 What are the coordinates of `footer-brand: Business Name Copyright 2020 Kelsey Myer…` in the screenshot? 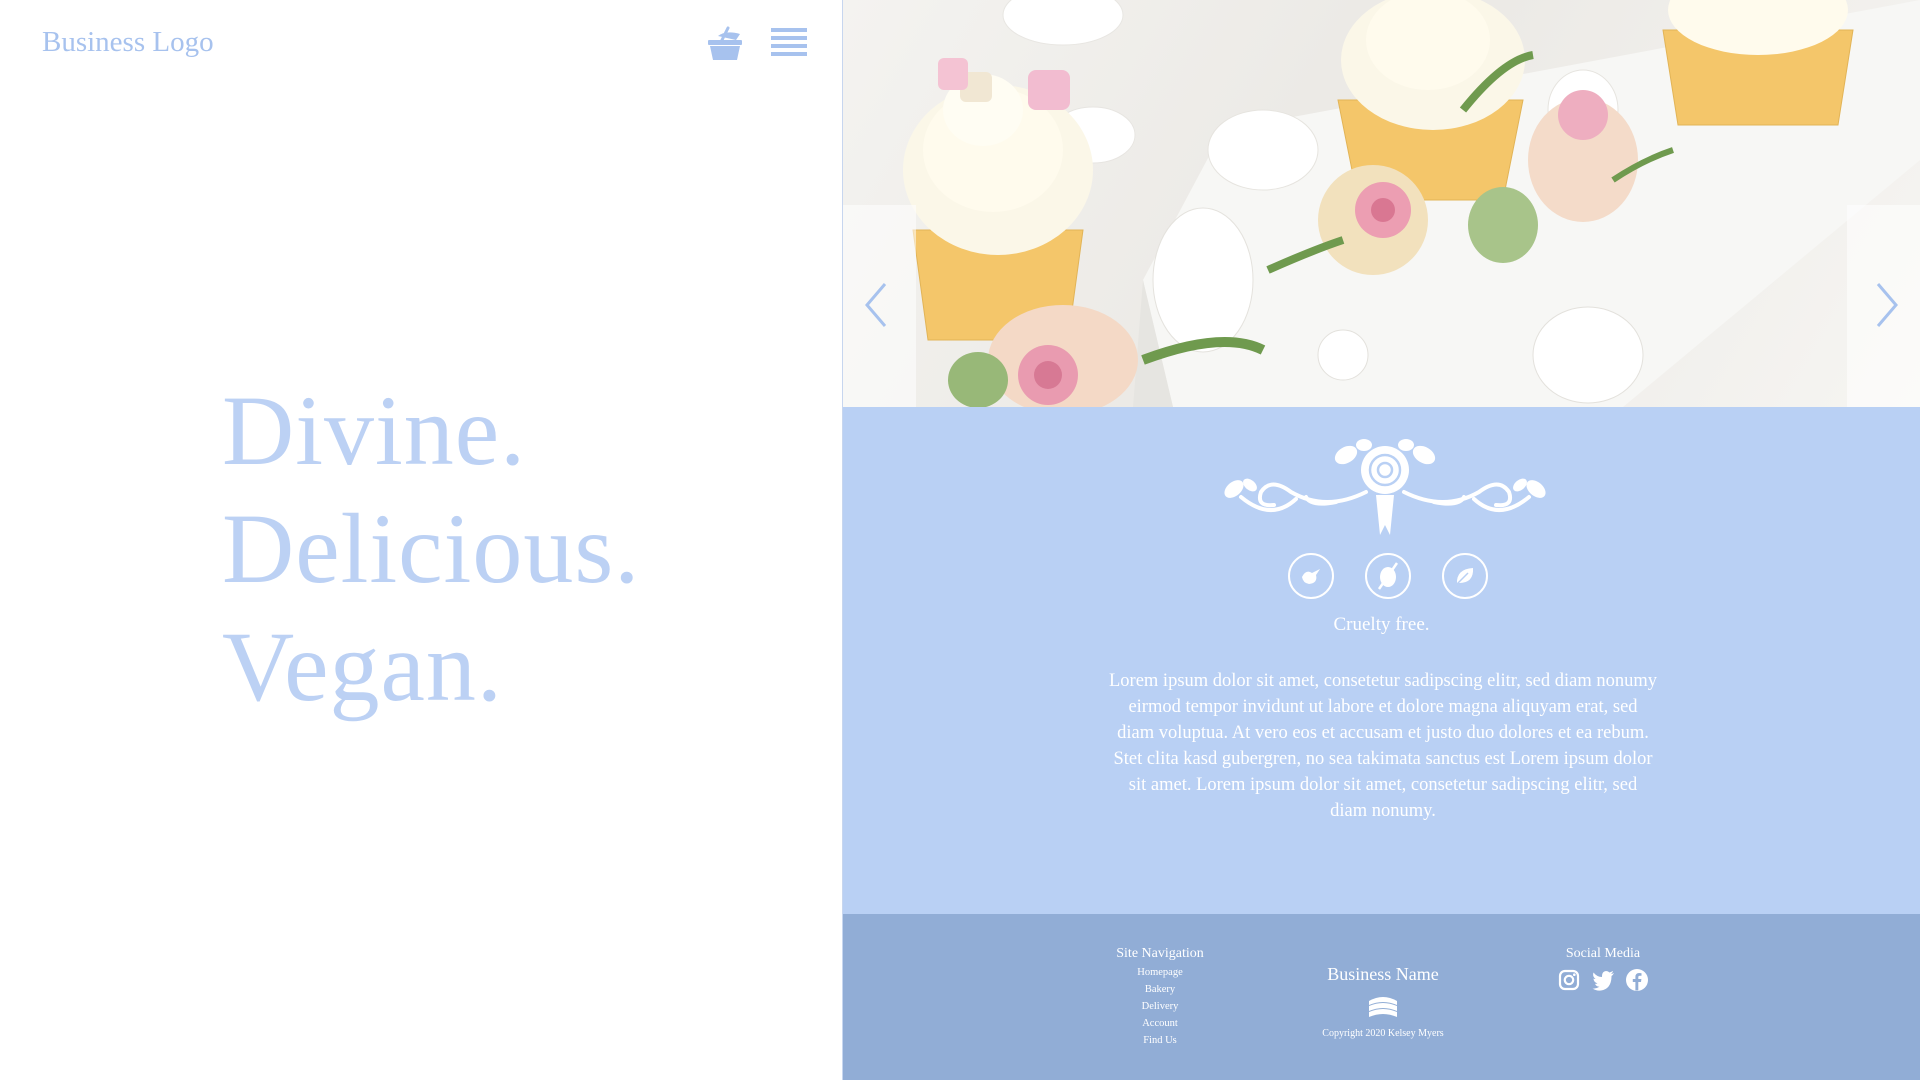 It's located at (1383, 1001).